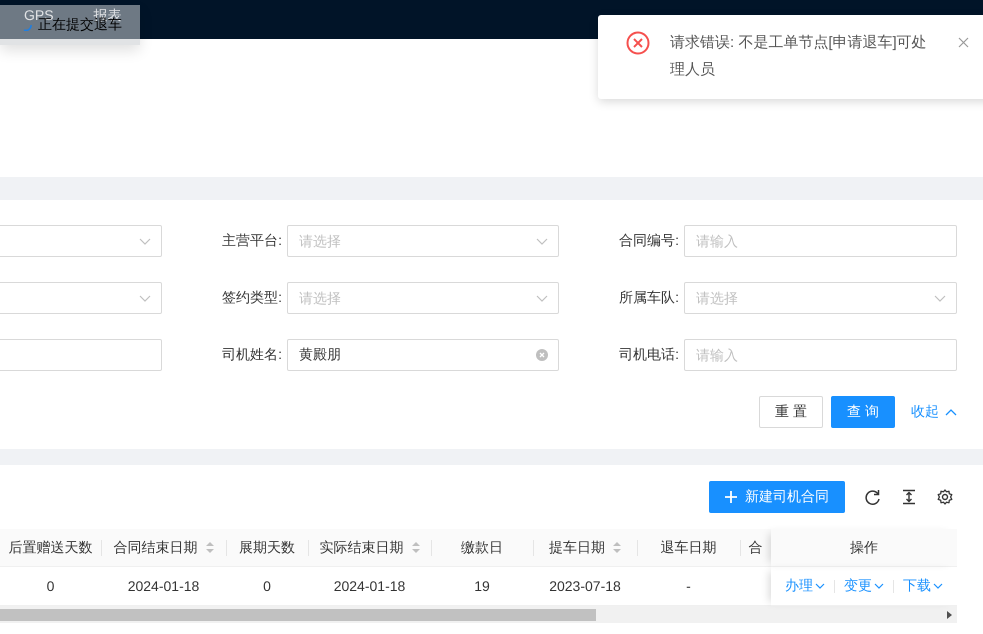 The height and width of the screenshot is (634, 983). I want to click on column-header: 合, so click(755, 547).